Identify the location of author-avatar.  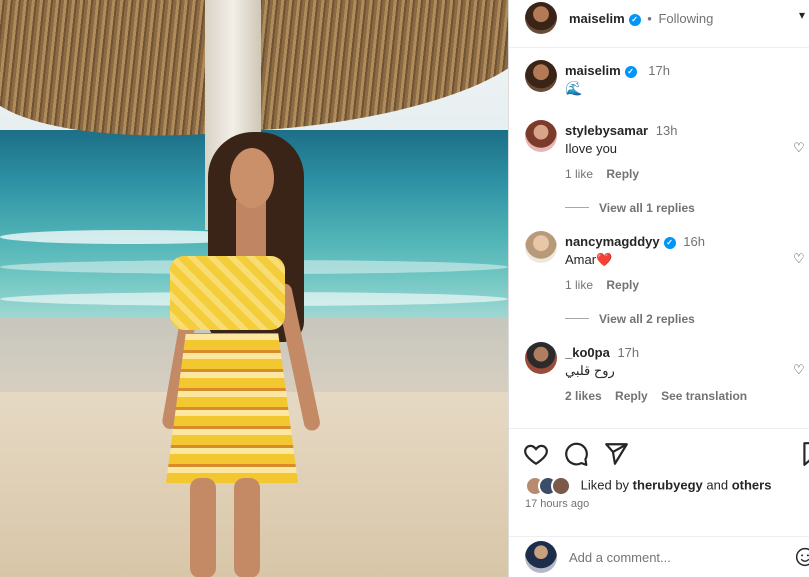
(541, 18).